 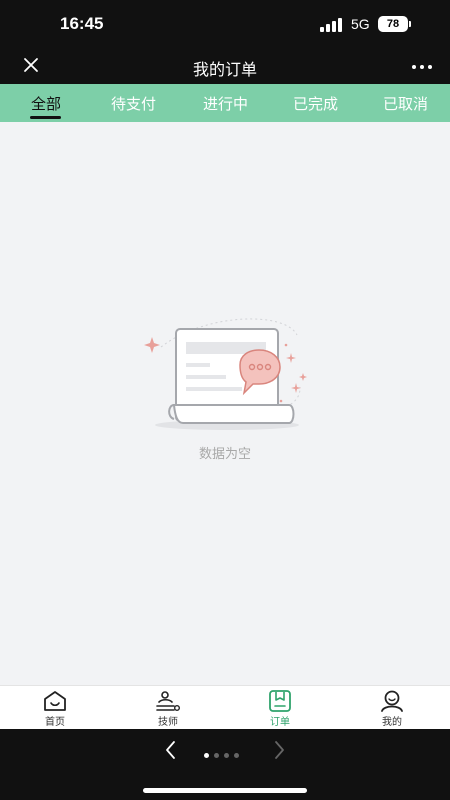 I want to click on status-bar: 16:45 5G 78, so click(x=225, y=24).